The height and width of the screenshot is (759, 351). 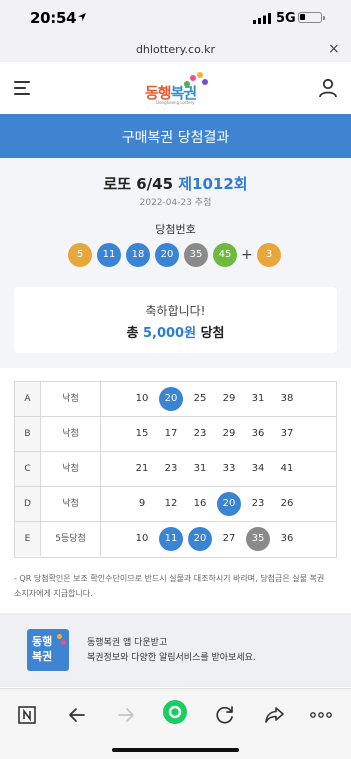 I want to click on total-suffix: 당첨, so click(x=212, y=333).